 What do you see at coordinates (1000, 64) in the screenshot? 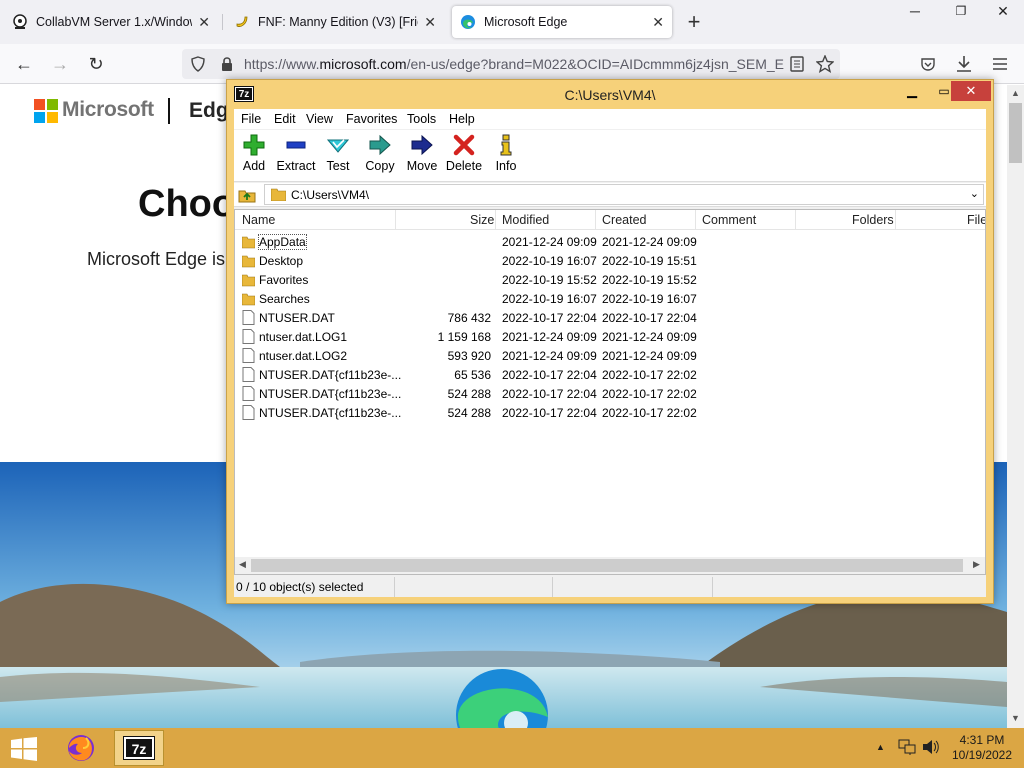
I see `menu-icon` at bounding box center [1000, 64].